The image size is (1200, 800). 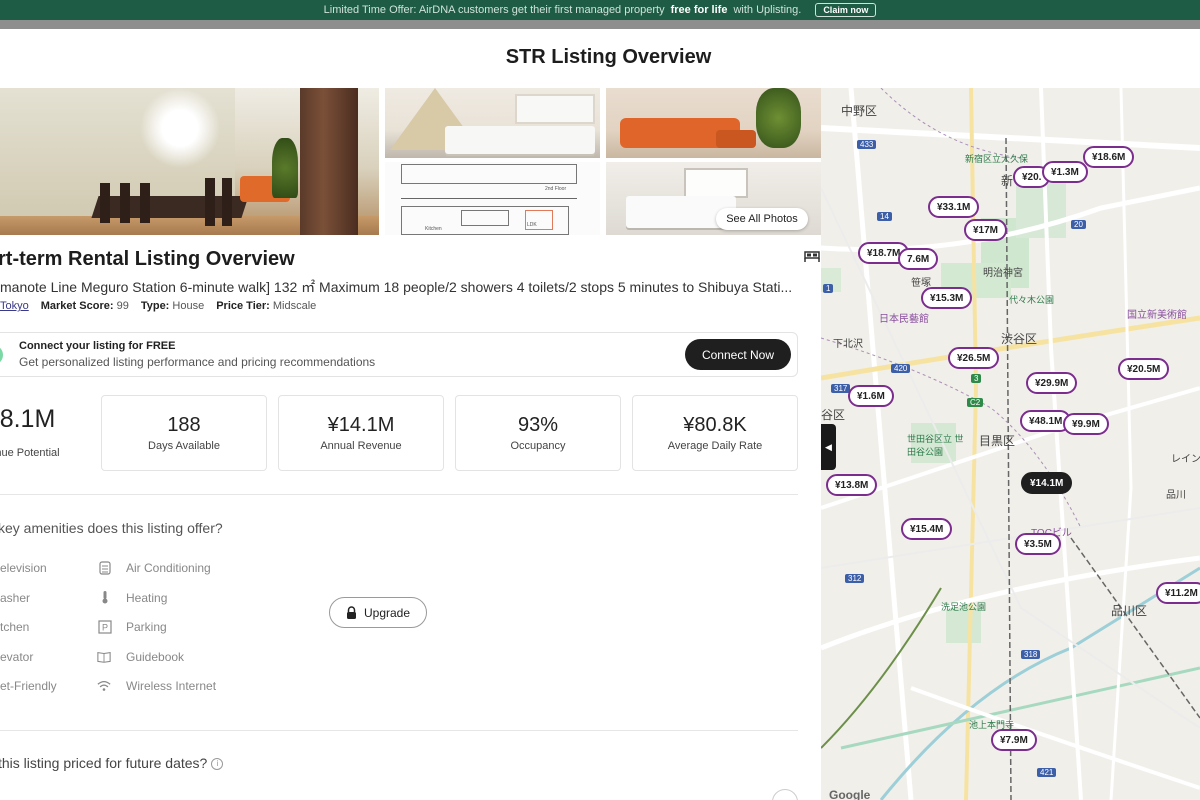 What do you see at coordinates (1038, 544) in the screenshot?
I see `price-pin: ¥3.5M` at bounding box center [1038, 544].